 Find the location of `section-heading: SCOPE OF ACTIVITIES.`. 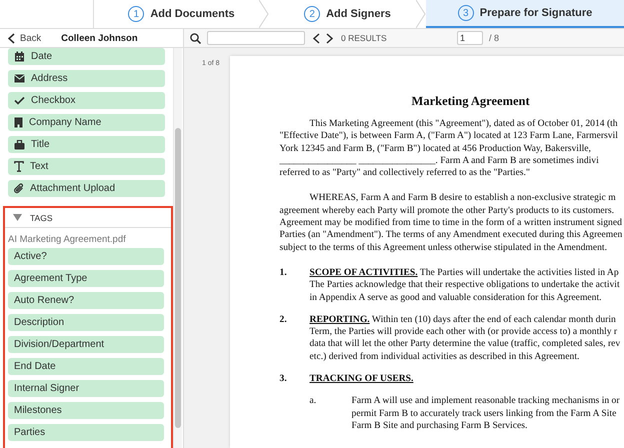

section-heading: SCOPE OF ACTIVITIES. is located at coordinates (364, 272).